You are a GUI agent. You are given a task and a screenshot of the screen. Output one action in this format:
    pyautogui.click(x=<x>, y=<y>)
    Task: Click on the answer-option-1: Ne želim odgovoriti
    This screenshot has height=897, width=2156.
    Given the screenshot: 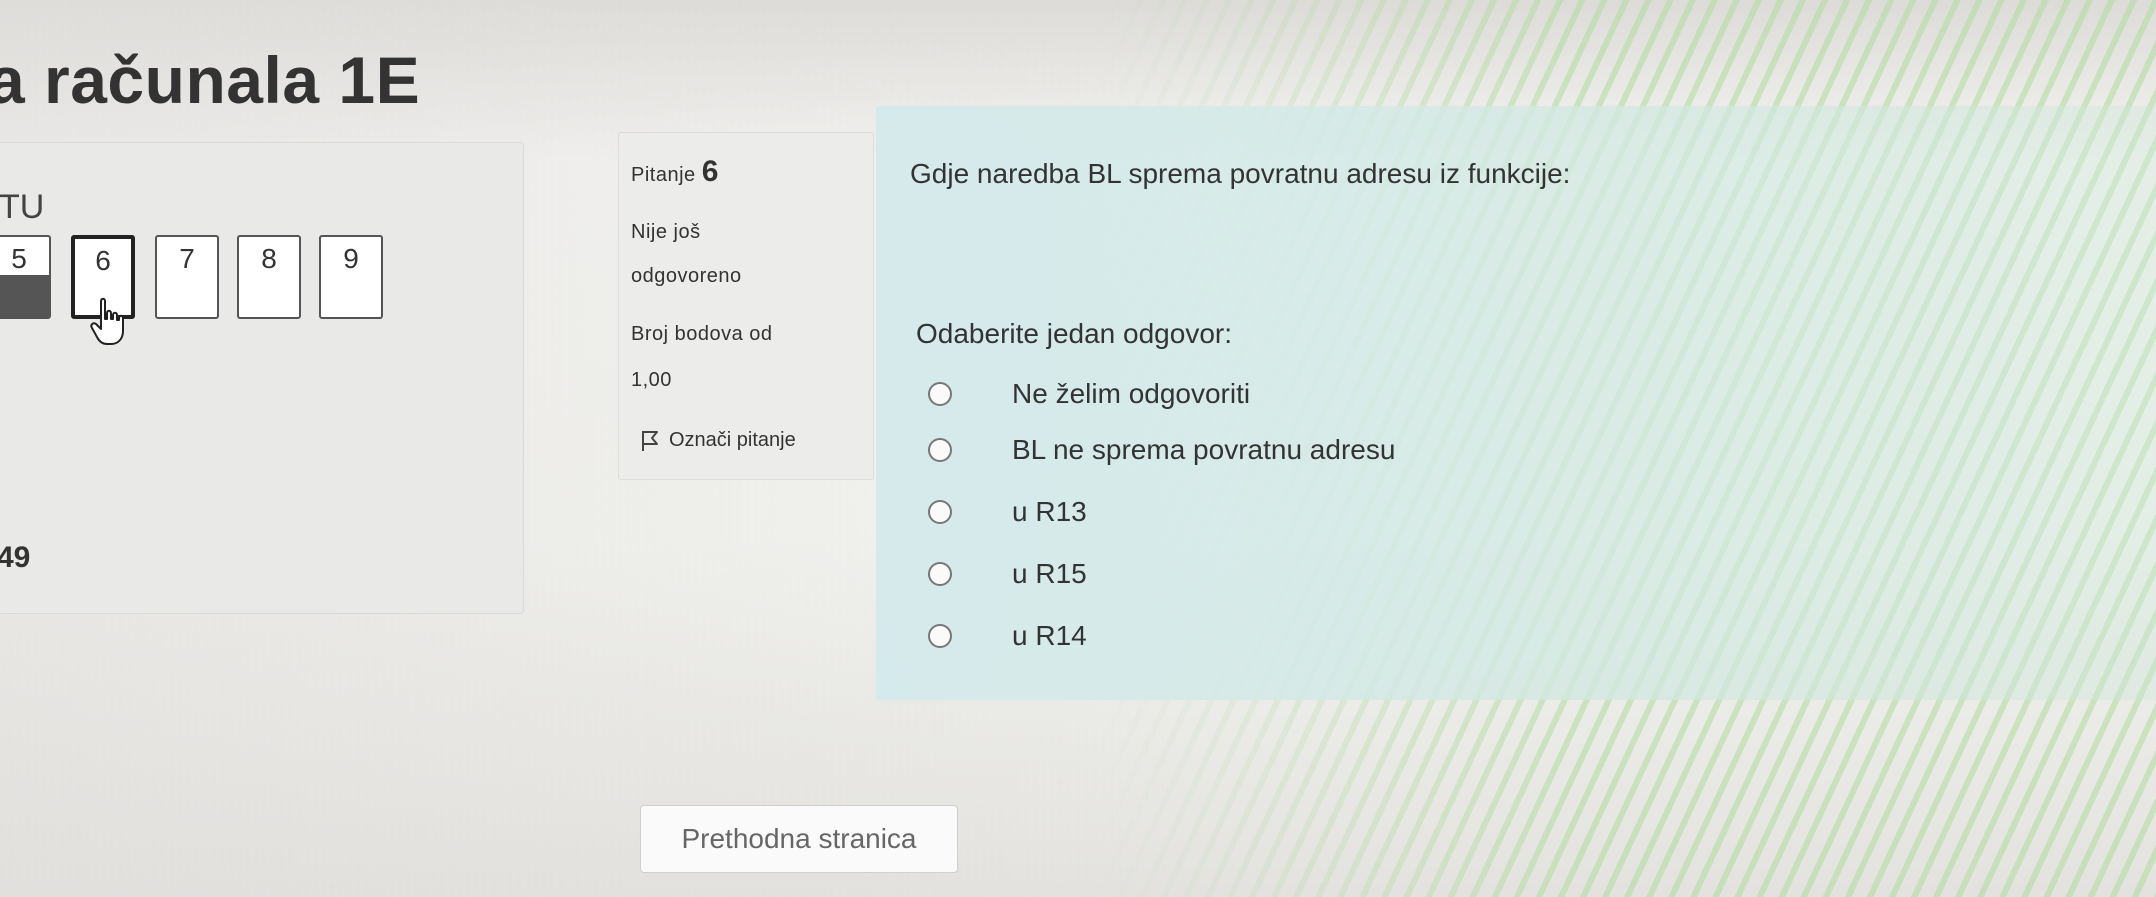 What is the action you would take?
    pyautogui.click(x=1089, y=394)
    